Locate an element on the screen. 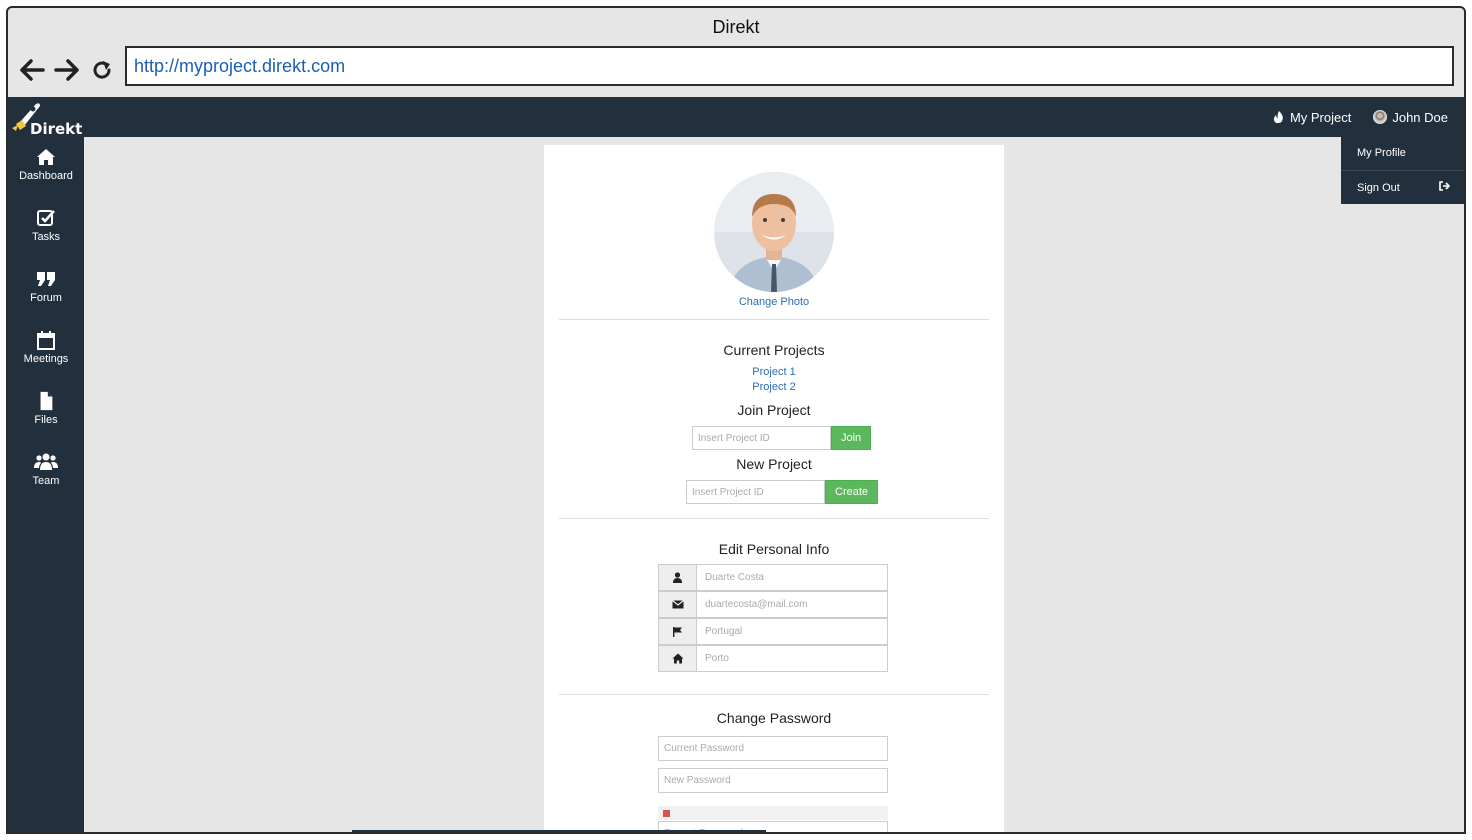 The width and height of the screenshot is (1472, 840). sidebar-label: Team is located at coordinates (46, 481).